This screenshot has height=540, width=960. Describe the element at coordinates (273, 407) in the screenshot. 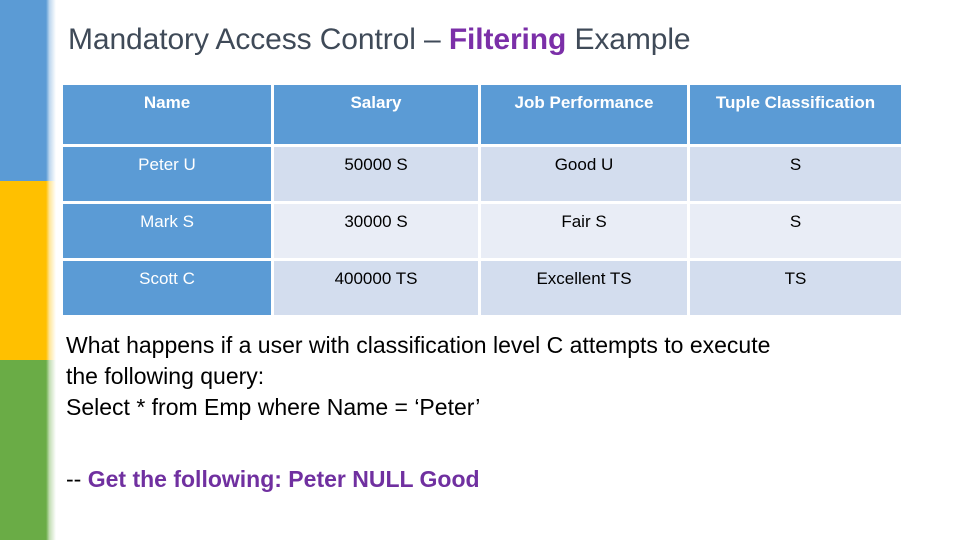

I see `question-line-3: Select * from Emp where Name = ‘Peter’` at that location.